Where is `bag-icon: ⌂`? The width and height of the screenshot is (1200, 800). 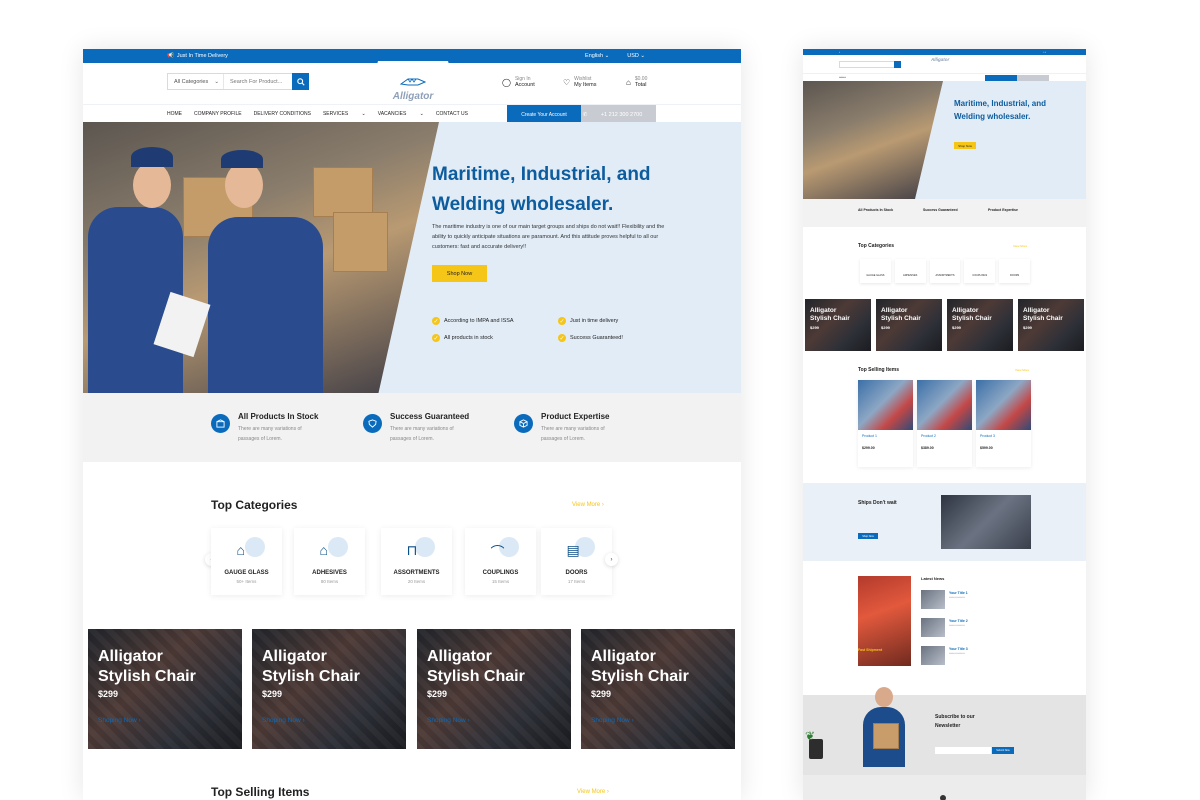 bag-icon: ⌂ is located at coordinates (628, 82).